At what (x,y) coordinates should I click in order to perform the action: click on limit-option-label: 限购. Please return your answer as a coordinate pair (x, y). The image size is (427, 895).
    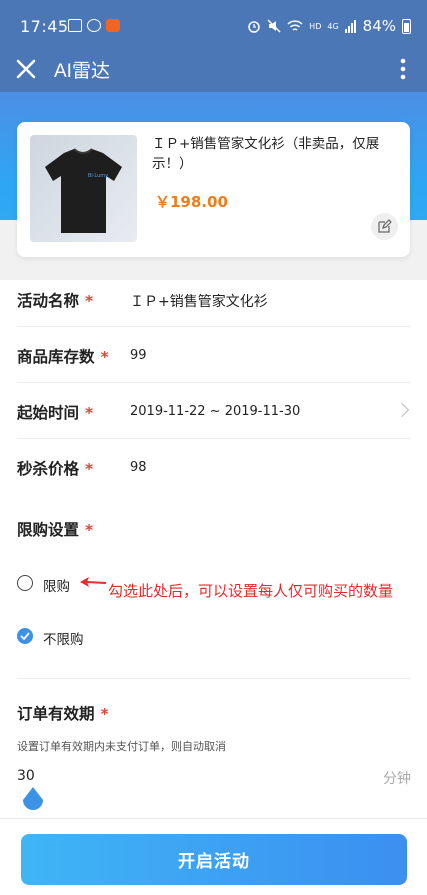
    Looking at the image, I should click on (56, 585).